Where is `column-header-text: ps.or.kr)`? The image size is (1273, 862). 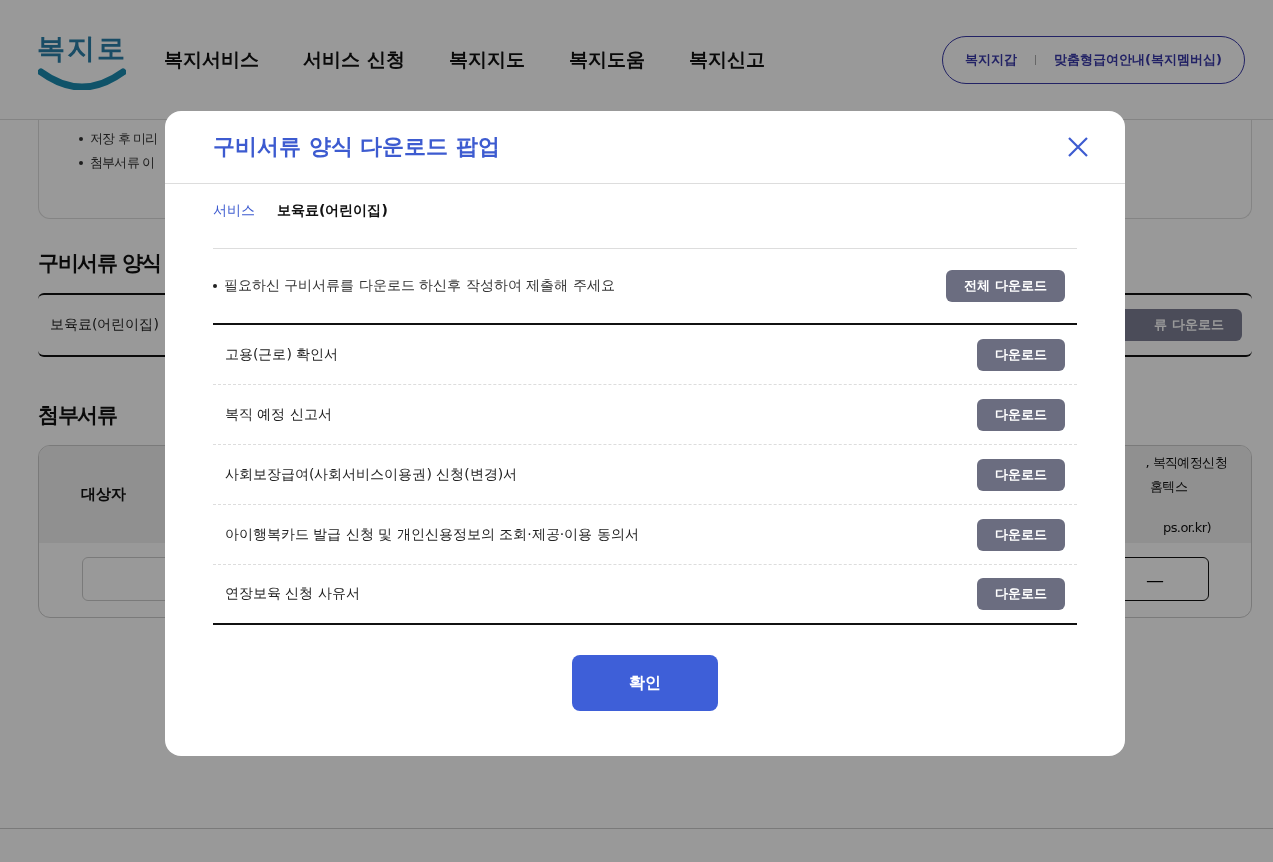
column-header-text: ps.or.kr) is located at coordinates (1187, 527).